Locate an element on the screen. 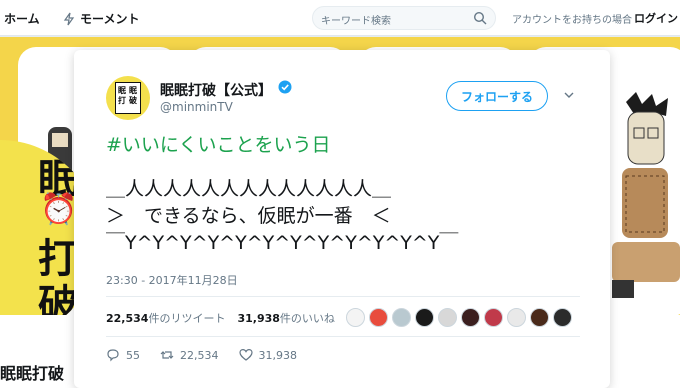 This screenshot has height=388, width=680. chevron-down-icon is located at coordinates (569, 95).